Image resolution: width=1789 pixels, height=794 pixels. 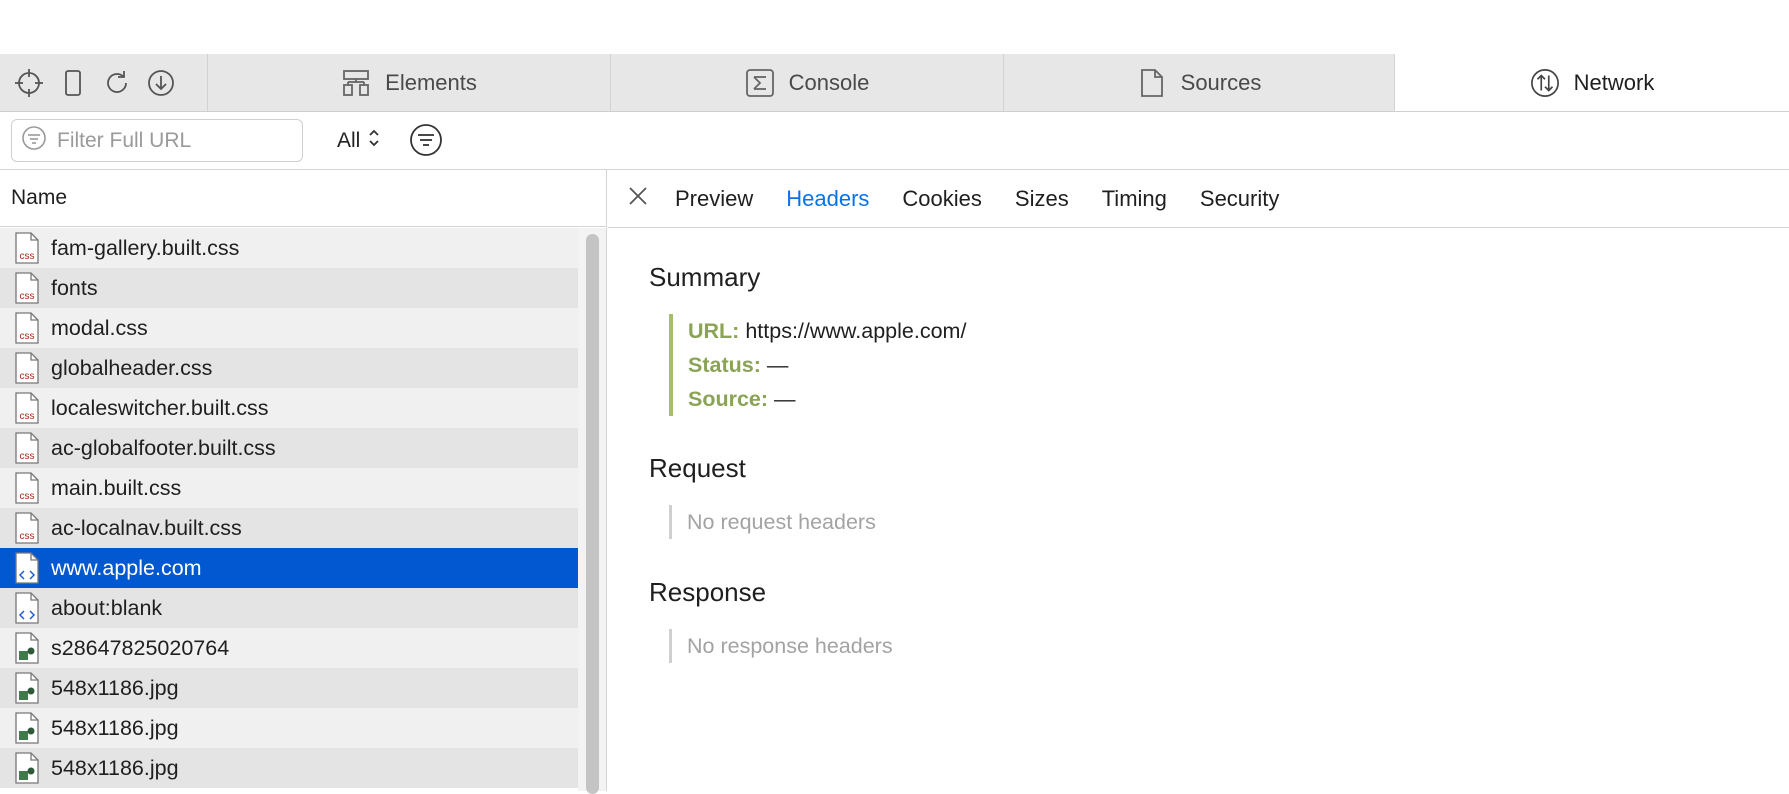 What do you see at coordinates (289, 408) in the screenshot?
I see `list-item: css localeswitcher.built.css` at bounding box center [289, 408].